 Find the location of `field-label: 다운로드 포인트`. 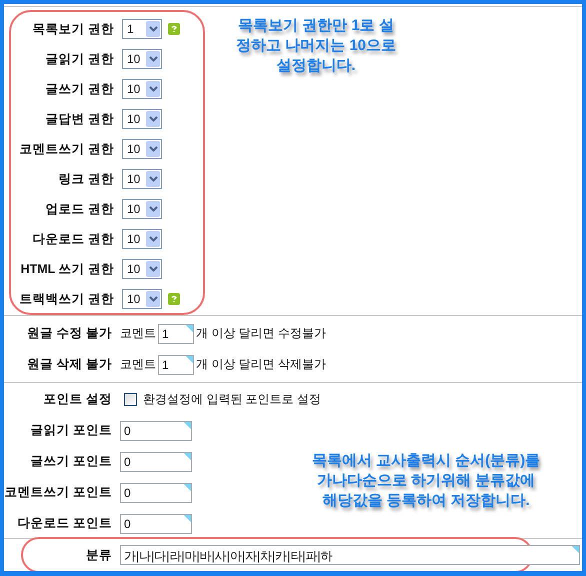

field-label: 다운로드 포인트 is located at coordinates (64, 523).